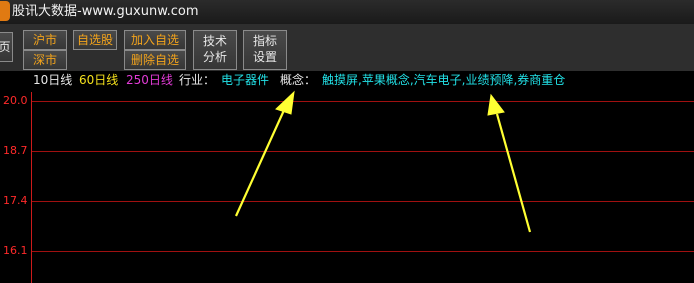  I want to click on arrow-to-industry, so click(264, 153).